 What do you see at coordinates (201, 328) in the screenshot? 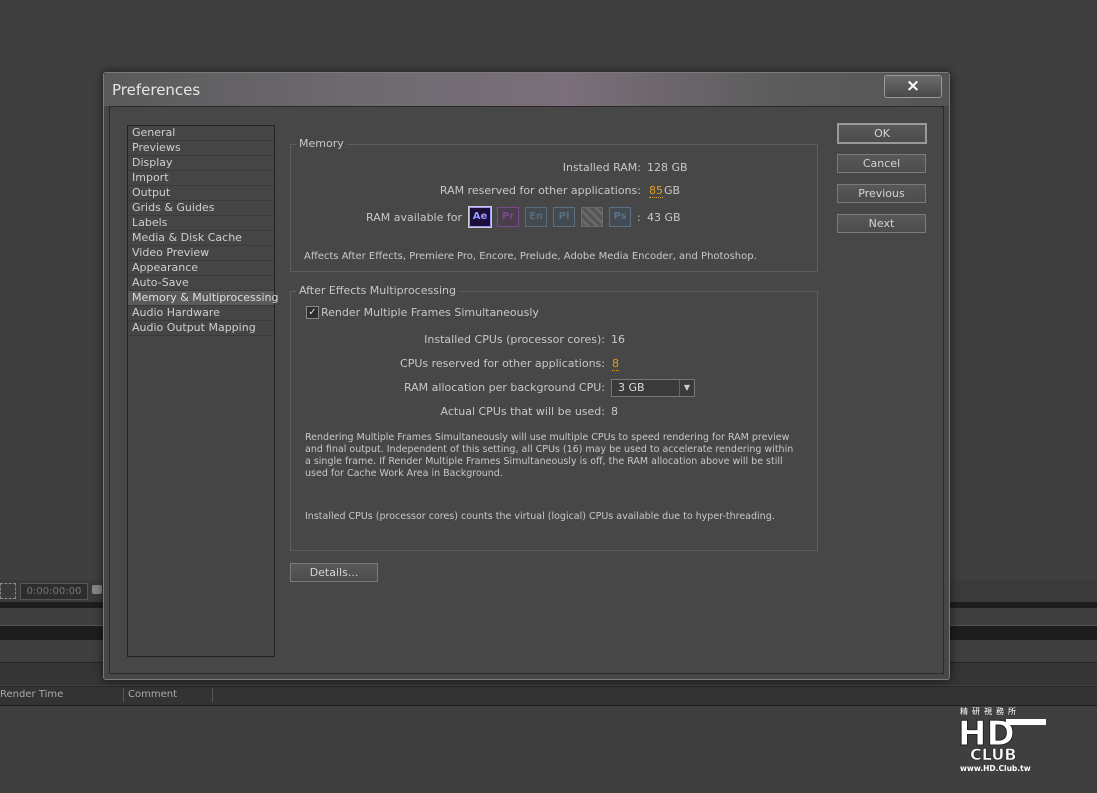
I see `sidebar-item-audio-output-mapping: Audio Output Mapping` at bounding box center [201, 328].